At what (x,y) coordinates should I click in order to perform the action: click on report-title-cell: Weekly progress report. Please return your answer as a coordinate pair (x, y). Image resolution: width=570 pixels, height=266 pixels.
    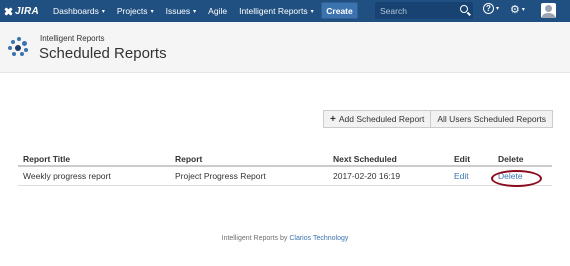
    Looking at the image, I should click on (67, 176).